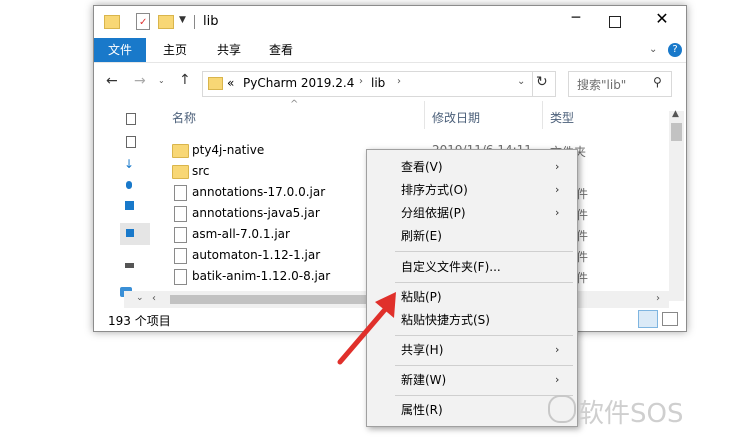  What do you see at coordinates (615, 22) in the screenshot?
I see `maximize-button` at bounding box center [615, 22].